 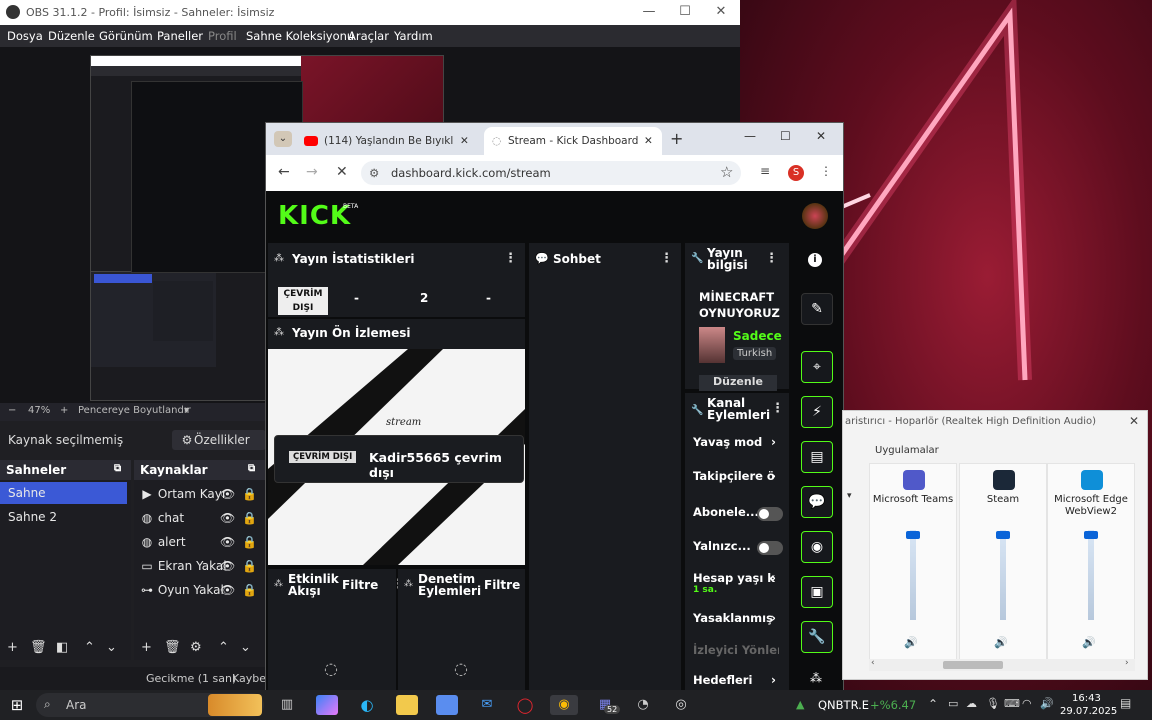 What do you see at coordinates (284, 172) in the screenshot?
I see `back-icon: ←` at bounding box center [284, 172].